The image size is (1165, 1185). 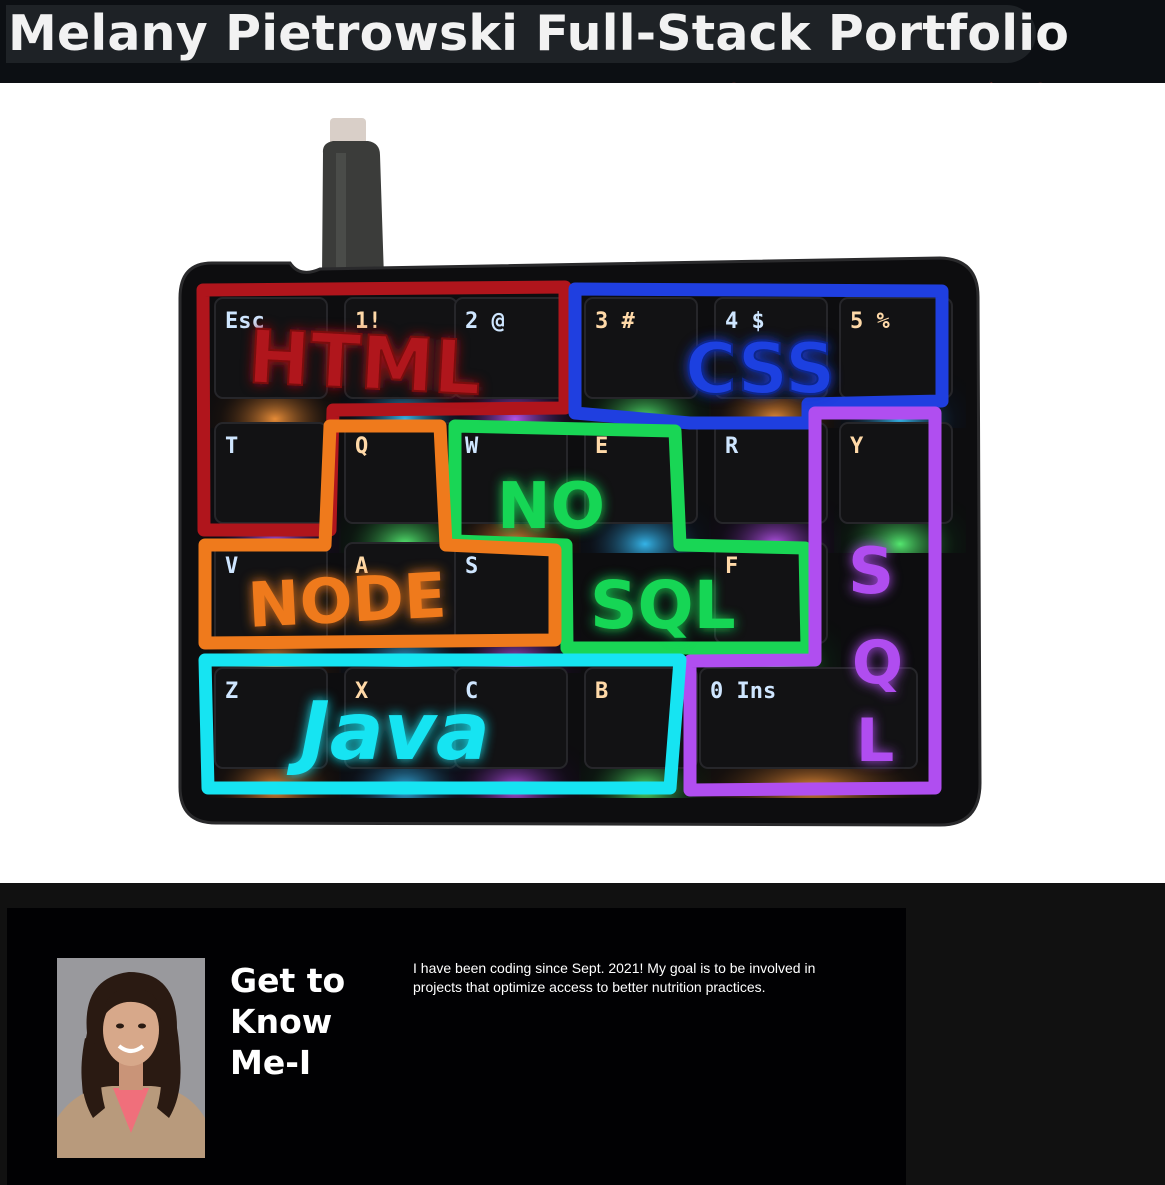 What do you see at coordinates (347, 600) in the screenshot?
I see `node-doodle-text: NODE` at bounding box center [347, 600].